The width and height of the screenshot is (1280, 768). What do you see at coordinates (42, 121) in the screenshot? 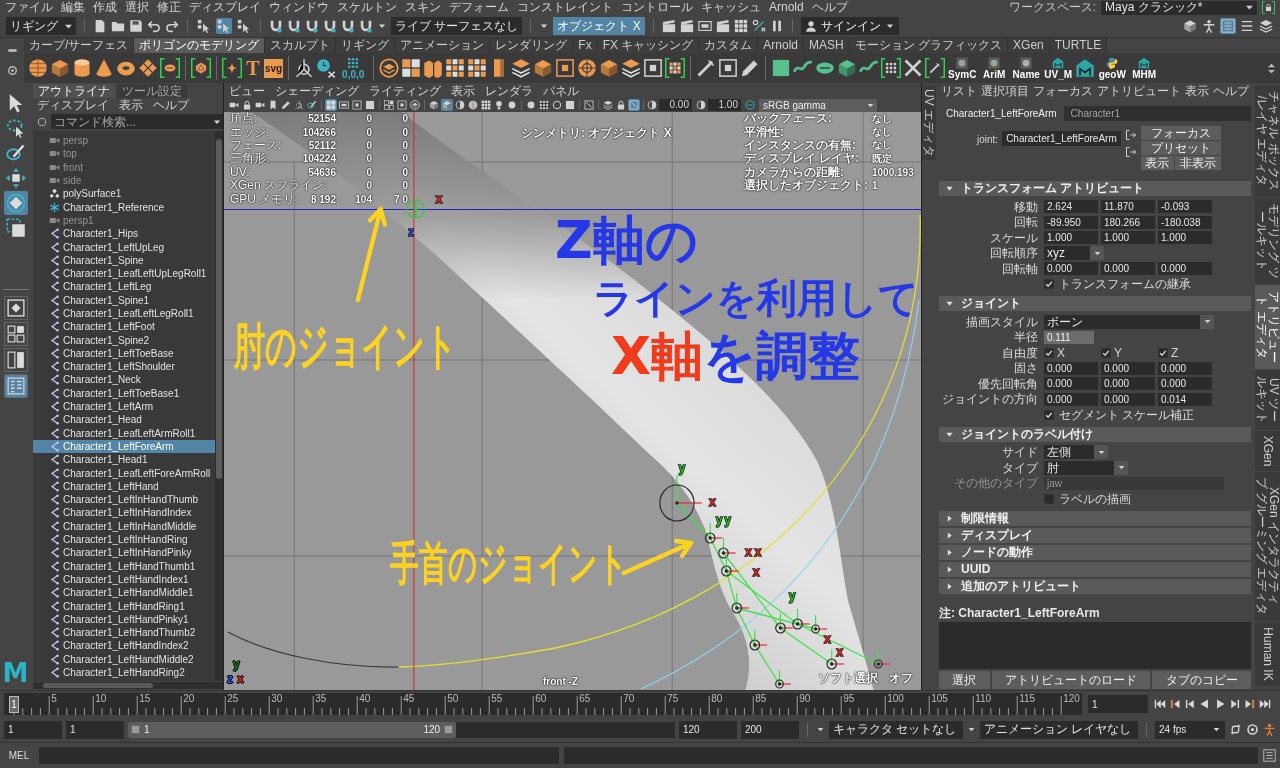
I see `ring-icon` at bounding box center [42, 121].